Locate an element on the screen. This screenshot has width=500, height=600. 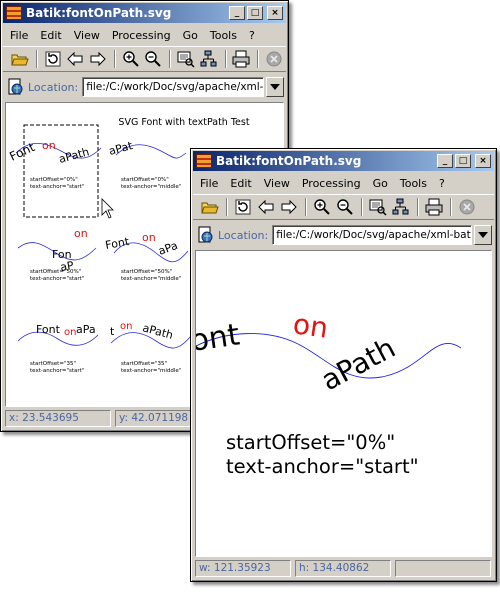
cell-offset-label: startOffset="50%" is located at coordinates (146, 272).